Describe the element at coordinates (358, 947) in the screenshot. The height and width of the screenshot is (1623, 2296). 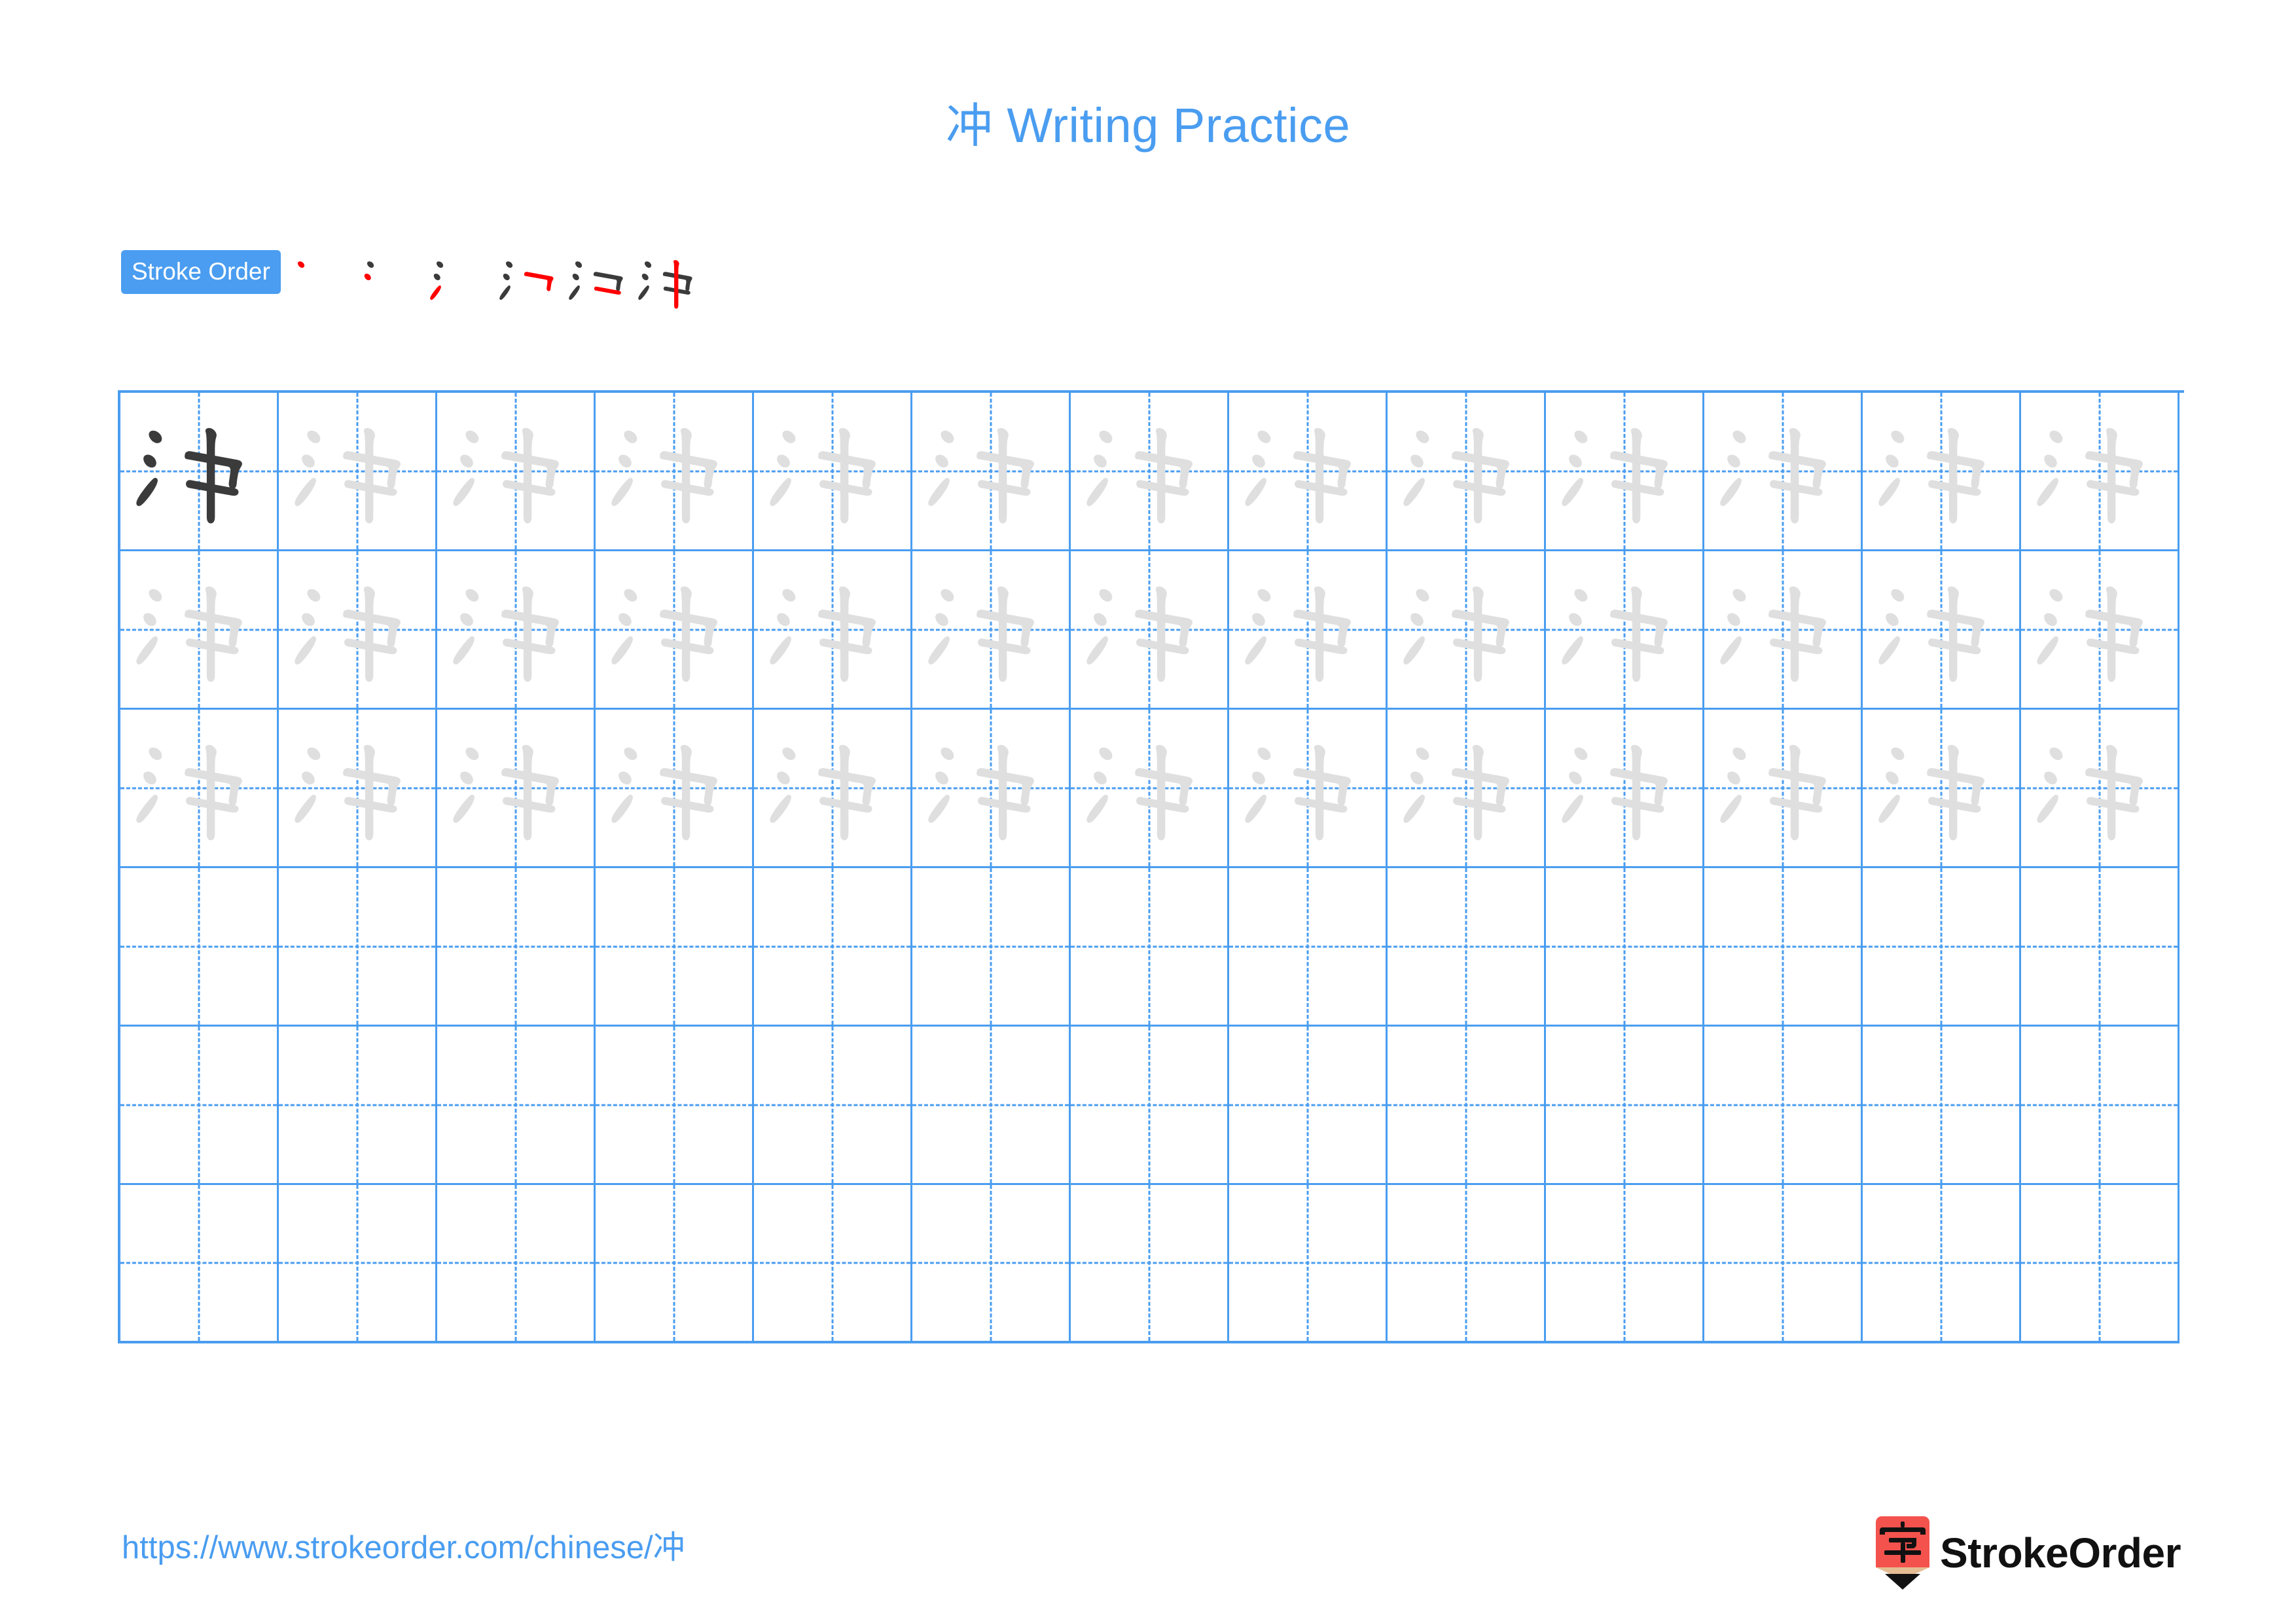
I see `practice-cell-r4-c2` at that location.